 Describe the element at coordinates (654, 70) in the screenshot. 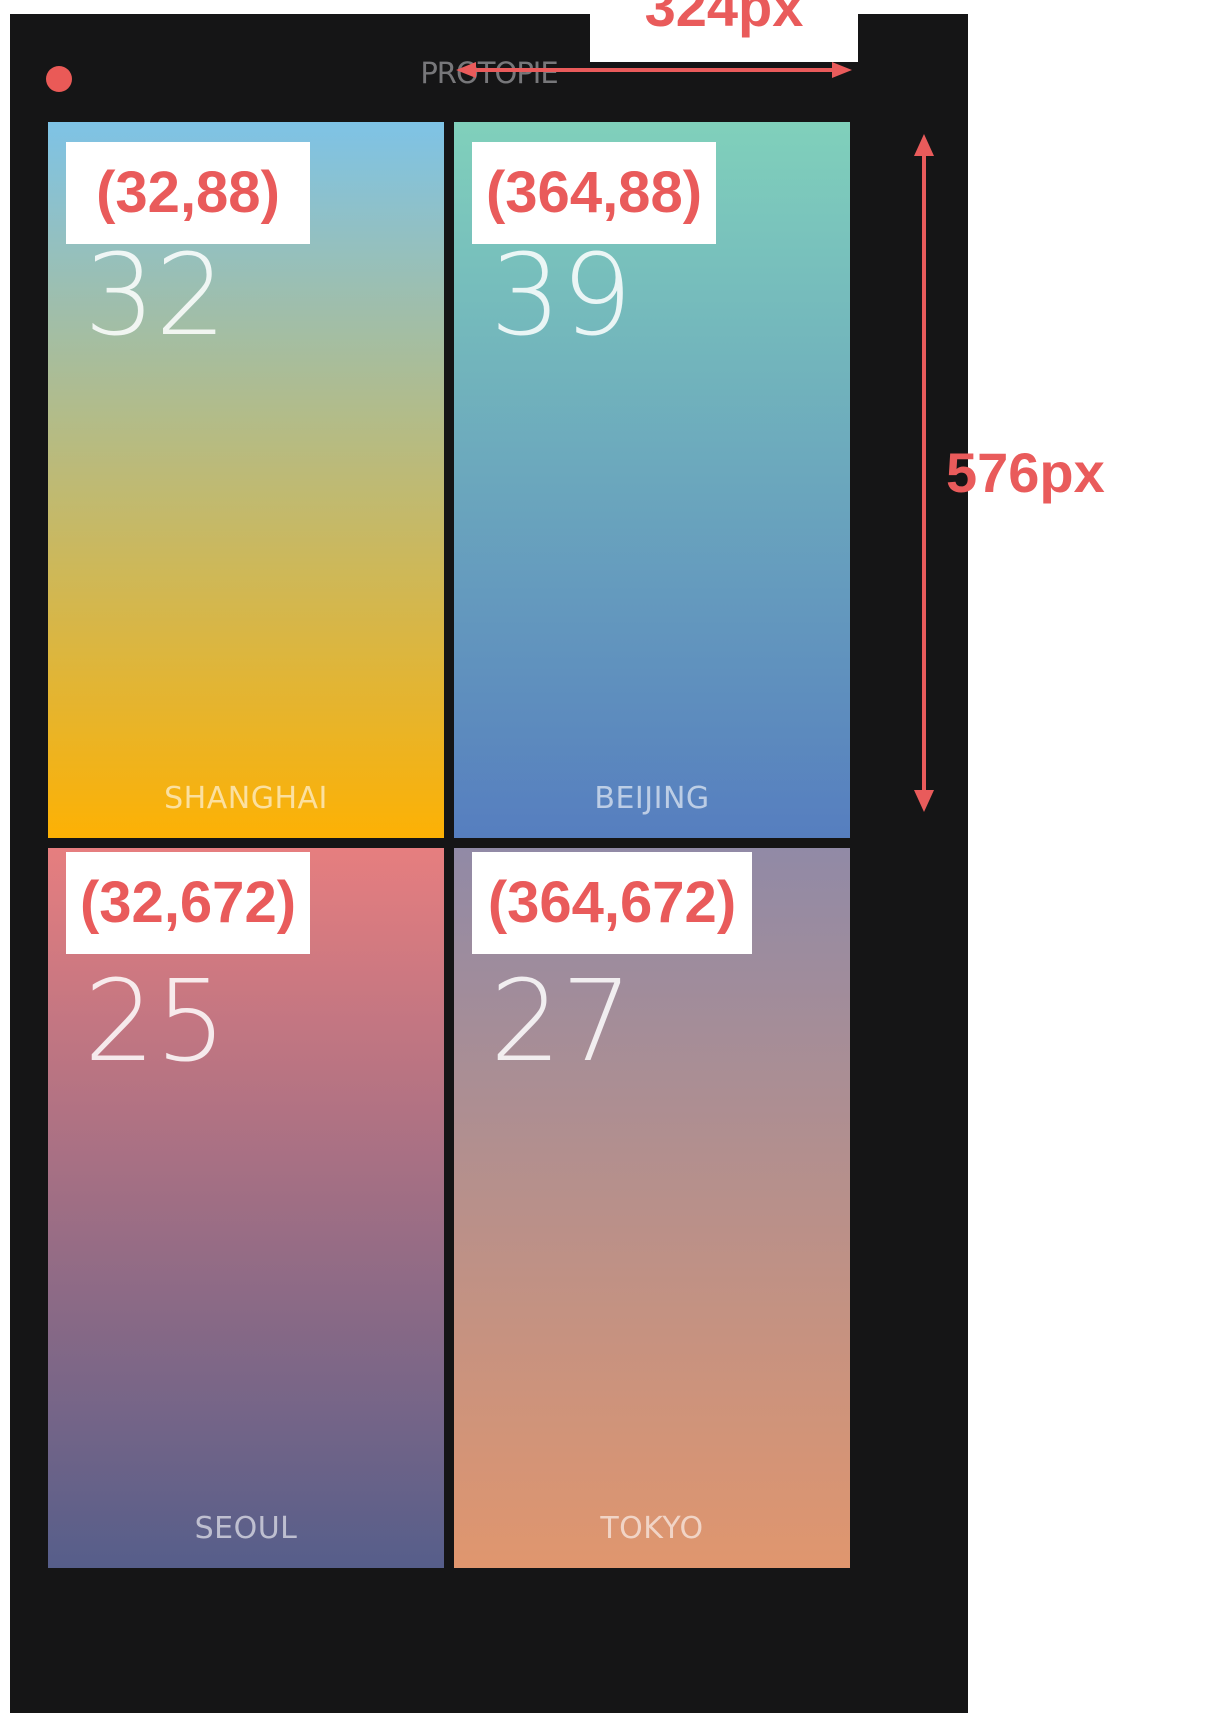

I see `width-arrow-icon` at that location.